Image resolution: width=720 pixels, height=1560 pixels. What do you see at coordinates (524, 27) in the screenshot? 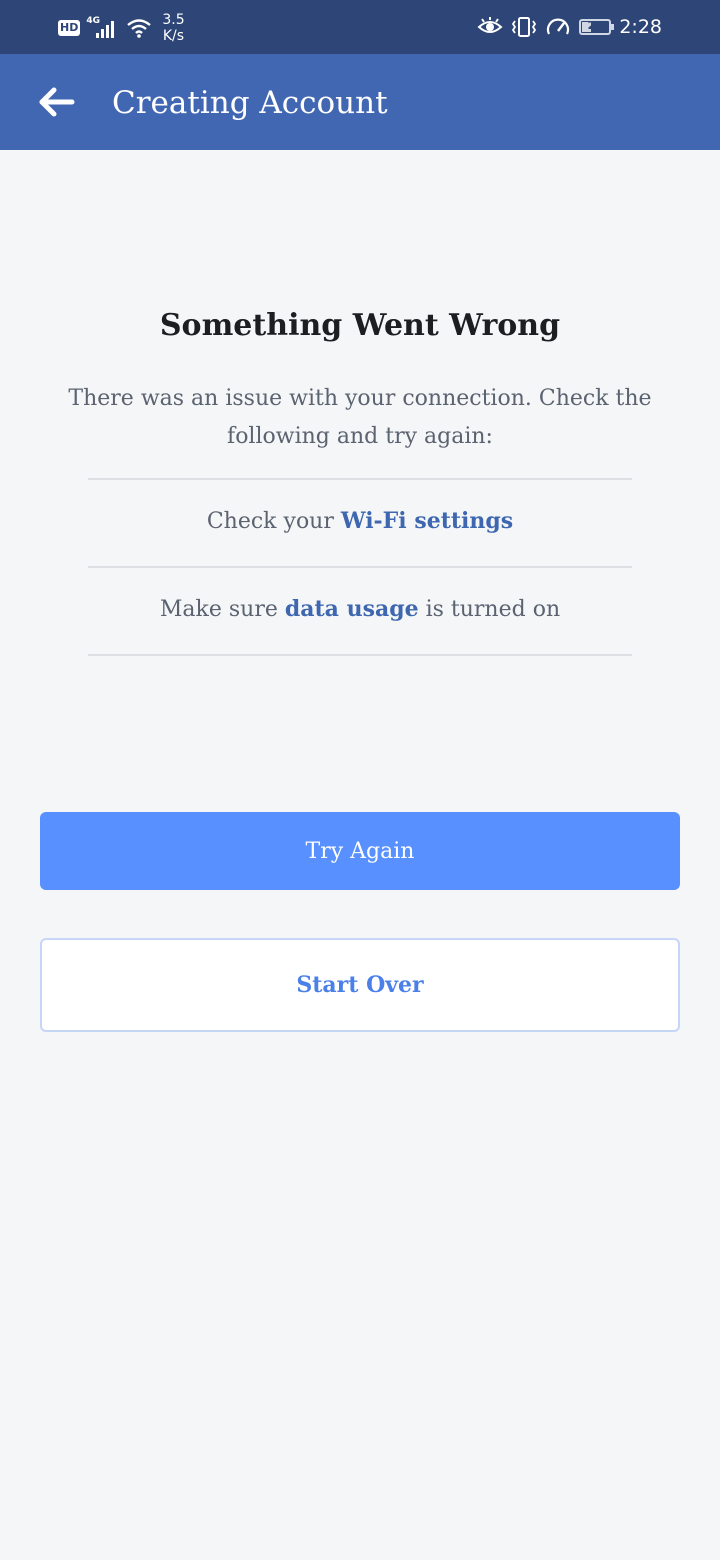
I see `vibrate-icon` at bounding box center [524, 27].